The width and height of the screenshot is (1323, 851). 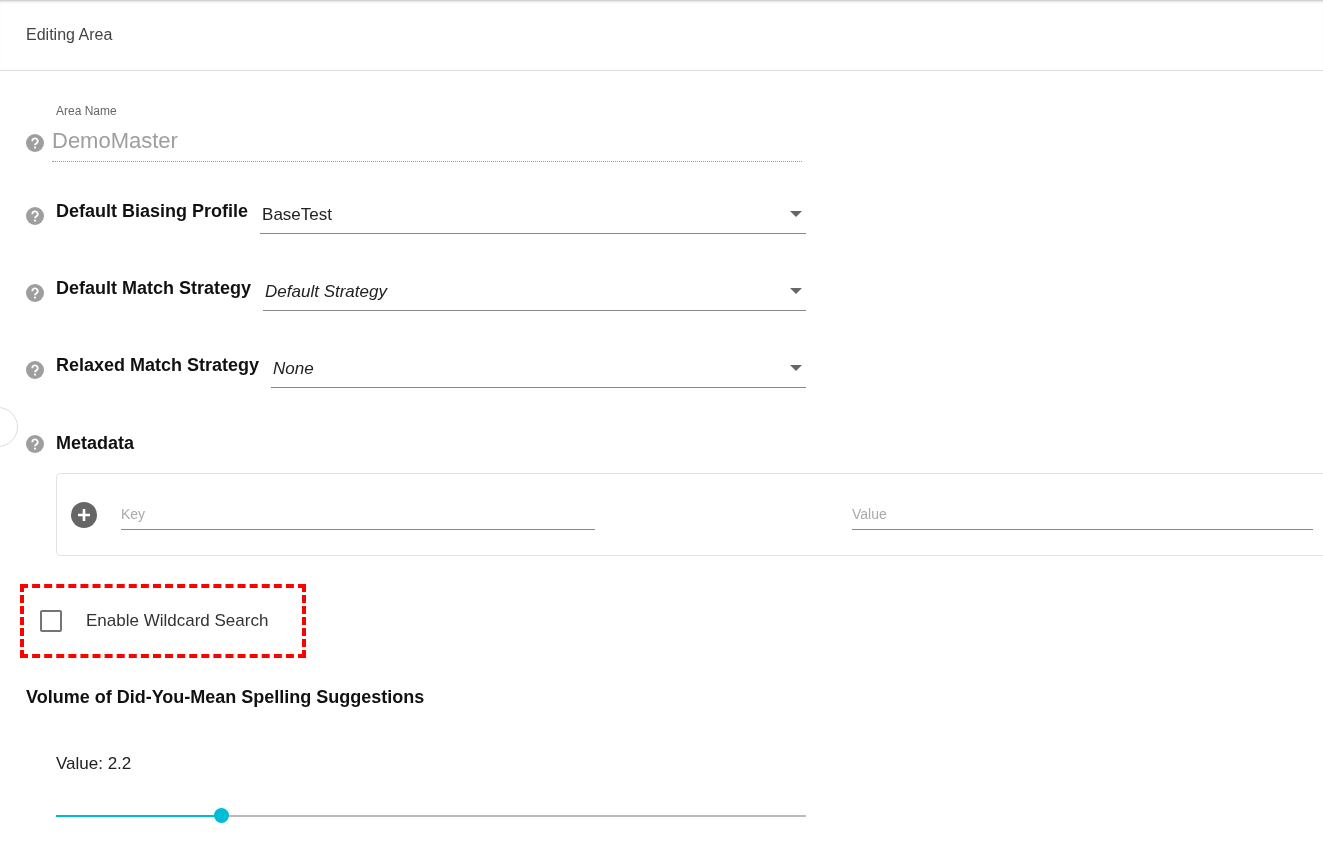 I want to click on value-field: Value, so click(x=1082, y=514).